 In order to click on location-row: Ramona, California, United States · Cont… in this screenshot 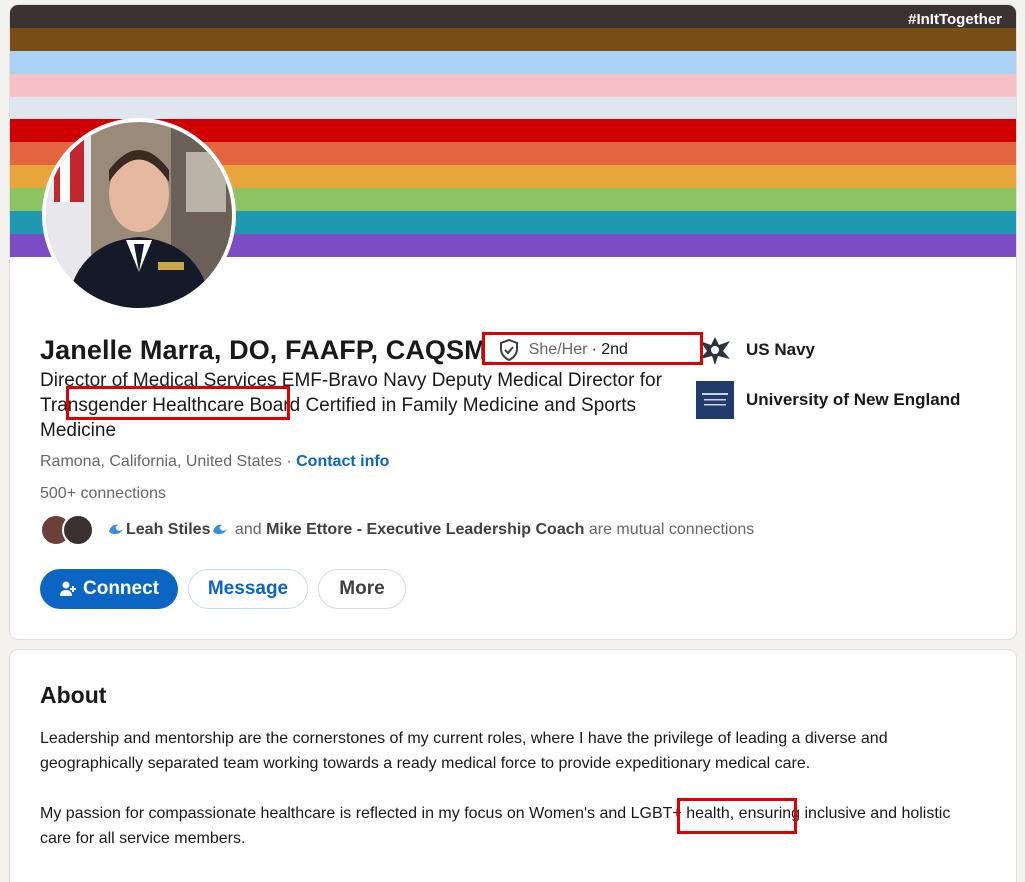, I will do `click(214, 462)`.